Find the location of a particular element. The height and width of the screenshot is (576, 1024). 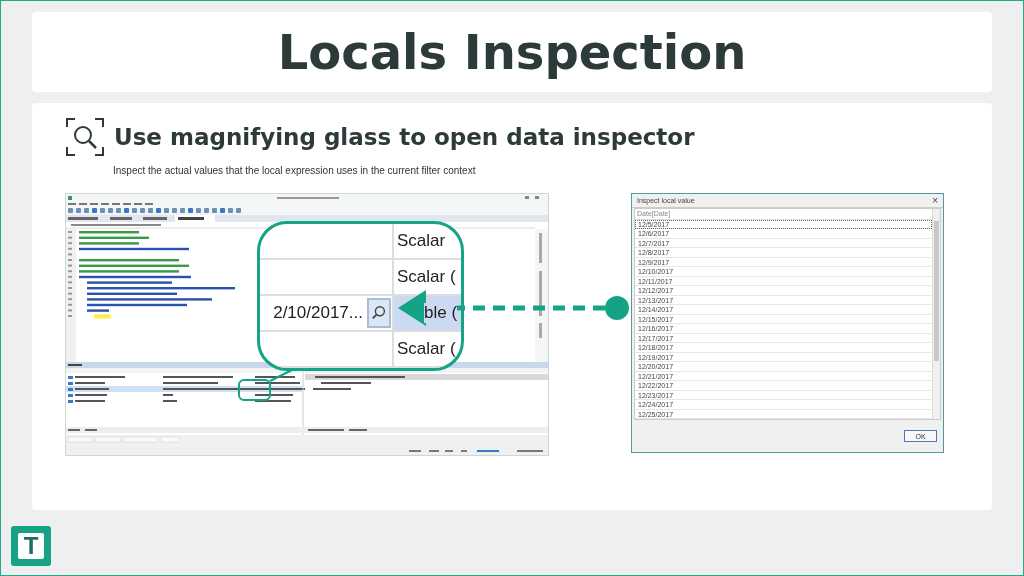

magnifier-icon is located at coordinates (85, 137).